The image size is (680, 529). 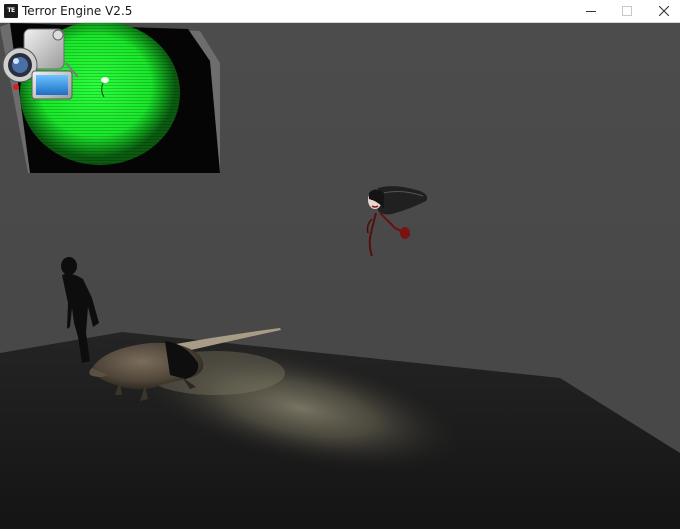 I want to click on close-icon, so click(x=664, y=11).